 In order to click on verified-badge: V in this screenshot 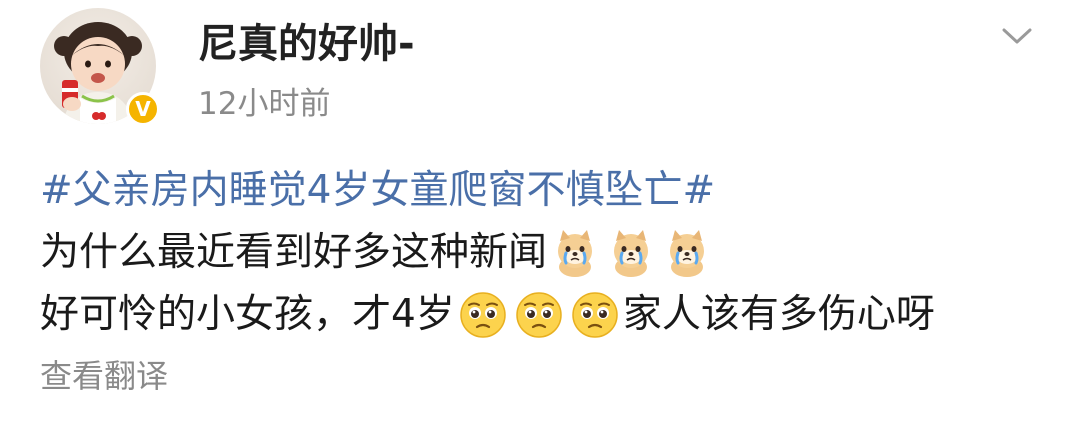, I will do `click(143, 109)`.